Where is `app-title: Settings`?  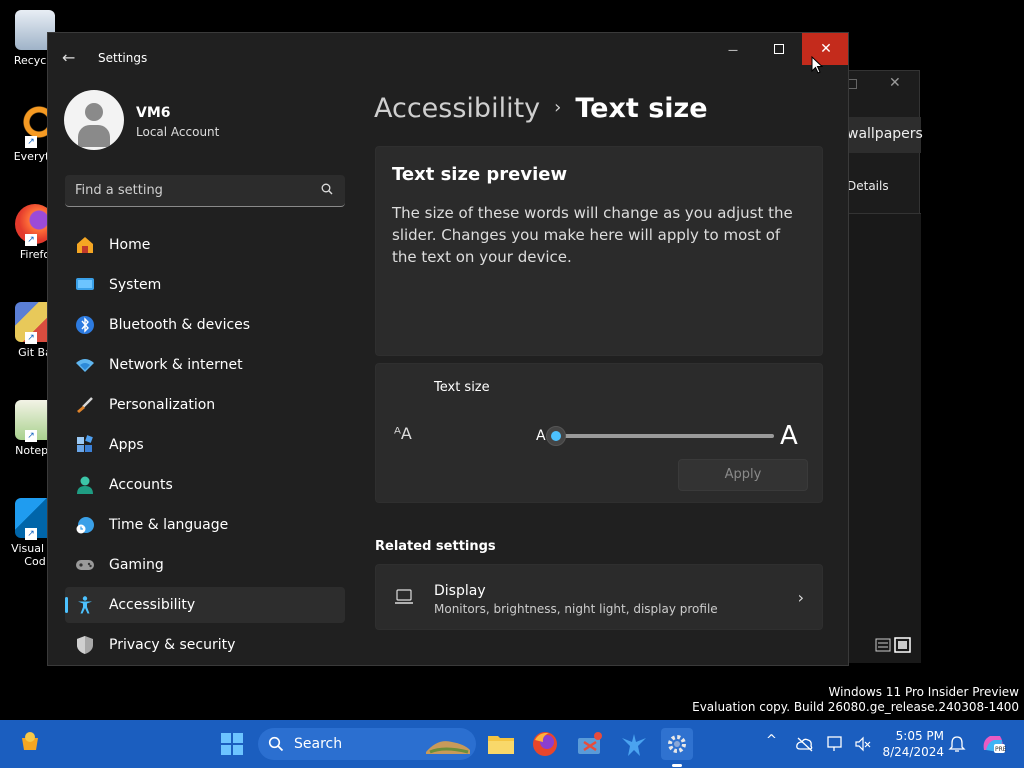
app-title: Settings is located at coordinates (123, 58).